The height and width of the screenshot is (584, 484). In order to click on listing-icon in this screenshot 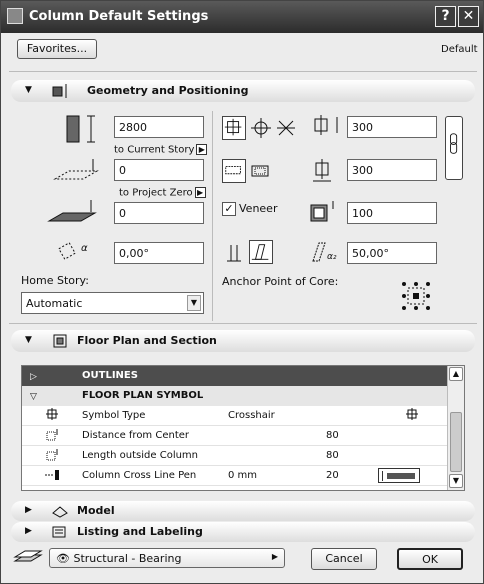, I will do `click(59, 532)`.